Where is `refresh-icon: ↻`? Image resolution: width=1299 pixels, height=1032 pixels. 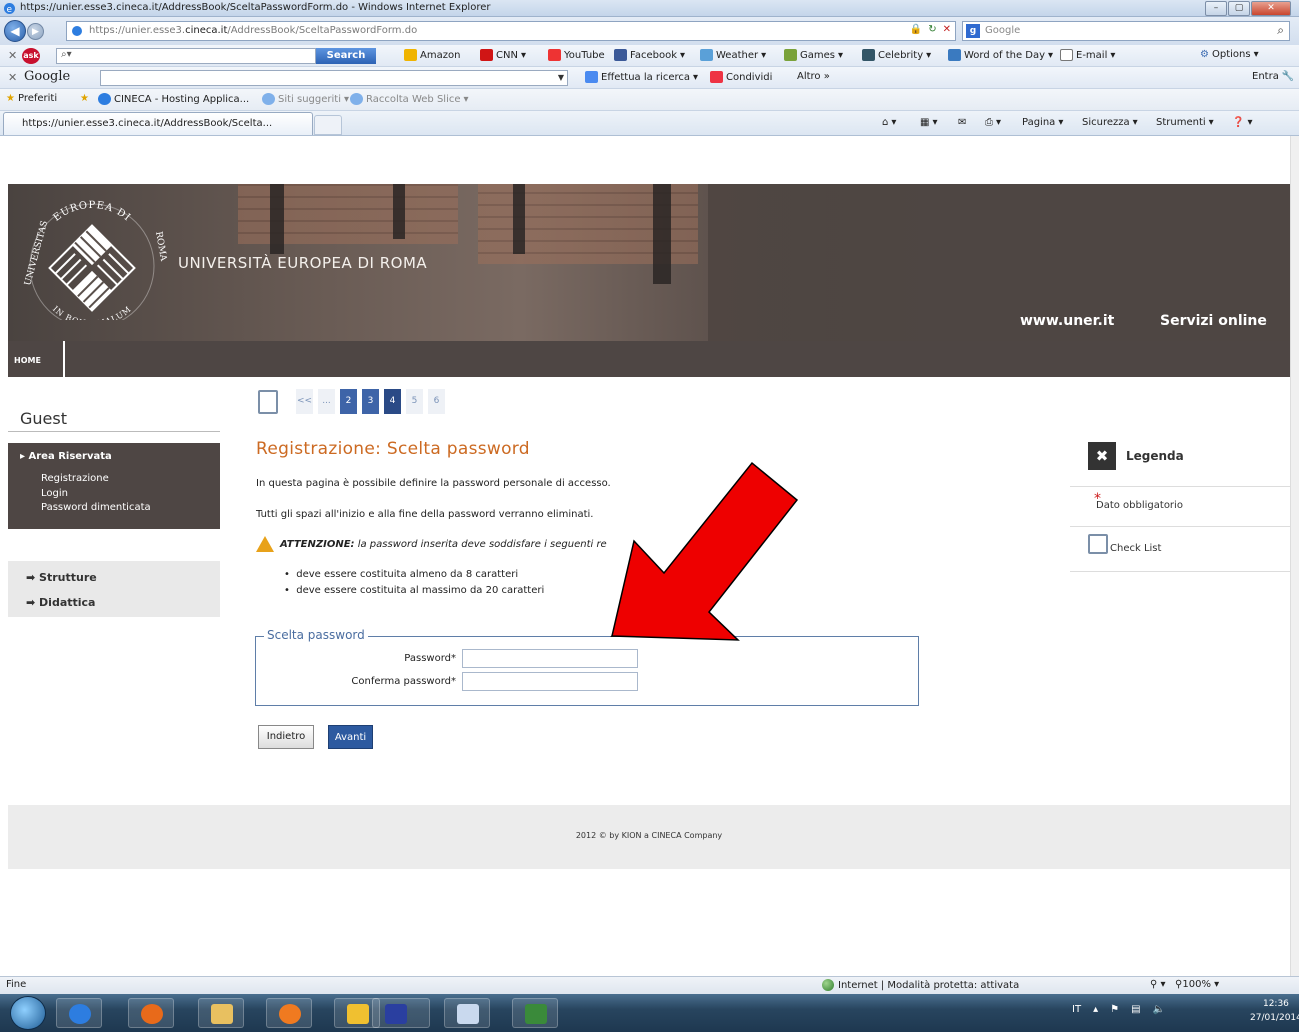 refresh-icon: ↻ is located at coordinates (932, 29).